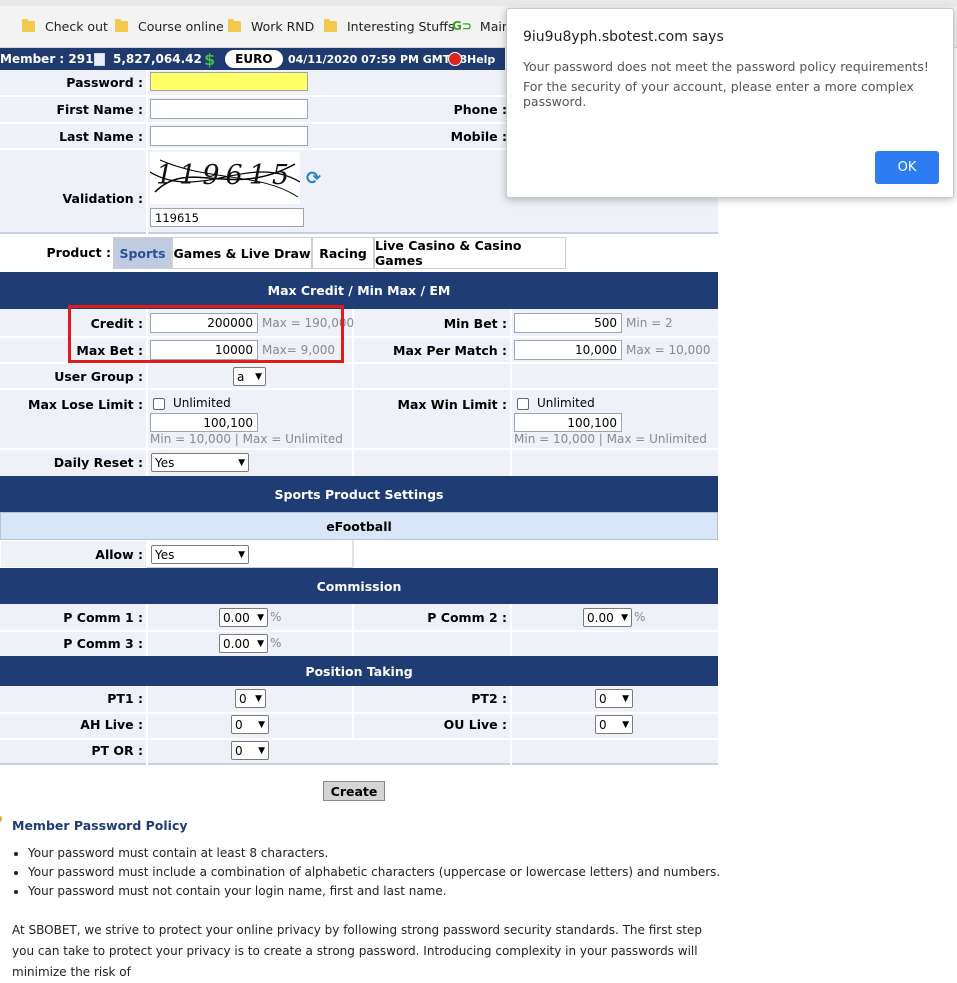 The image size is (957, 983). I want to click on sports-settings-header: Sports Product Settings, so click(359, 494).